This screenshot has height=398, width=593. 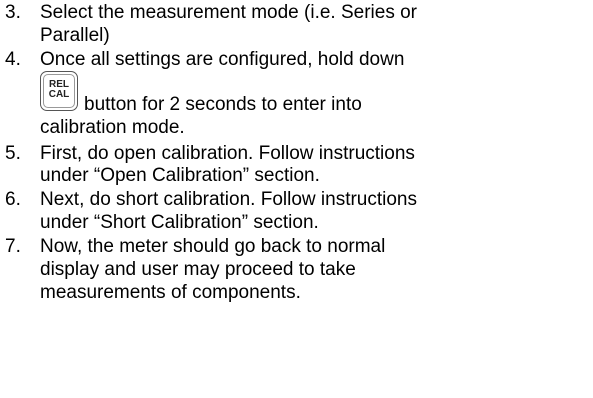 What do you see at coordinates (13, 199) in the screenshot?
I see `step-number: 6.` at bounding box center [13, 199].